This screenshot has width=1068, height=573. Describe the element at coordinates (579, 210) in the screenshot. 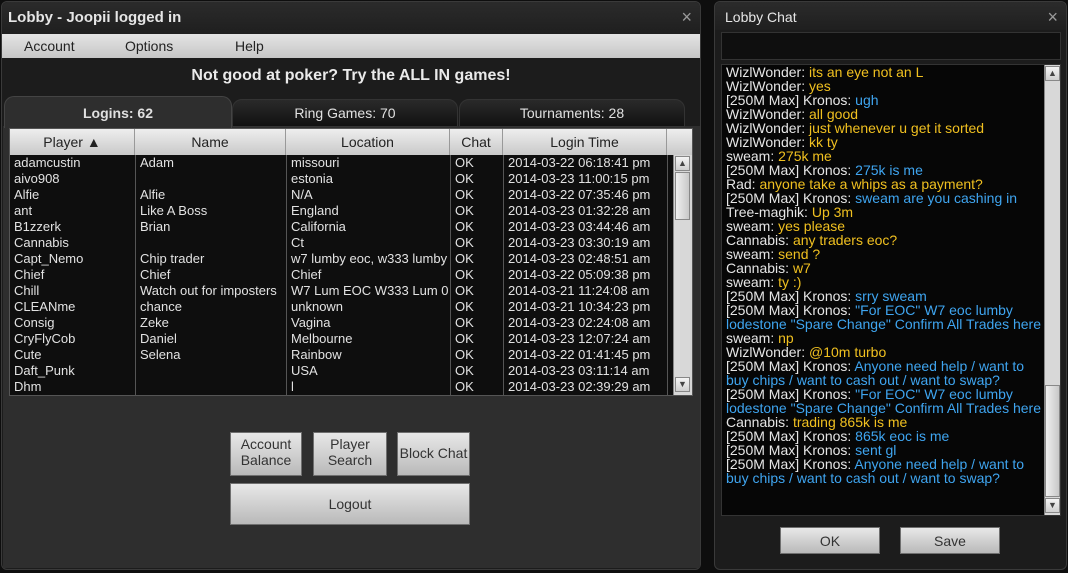

I see `cell-login-time: 2014-03-23 01:32:28 am` at that location.